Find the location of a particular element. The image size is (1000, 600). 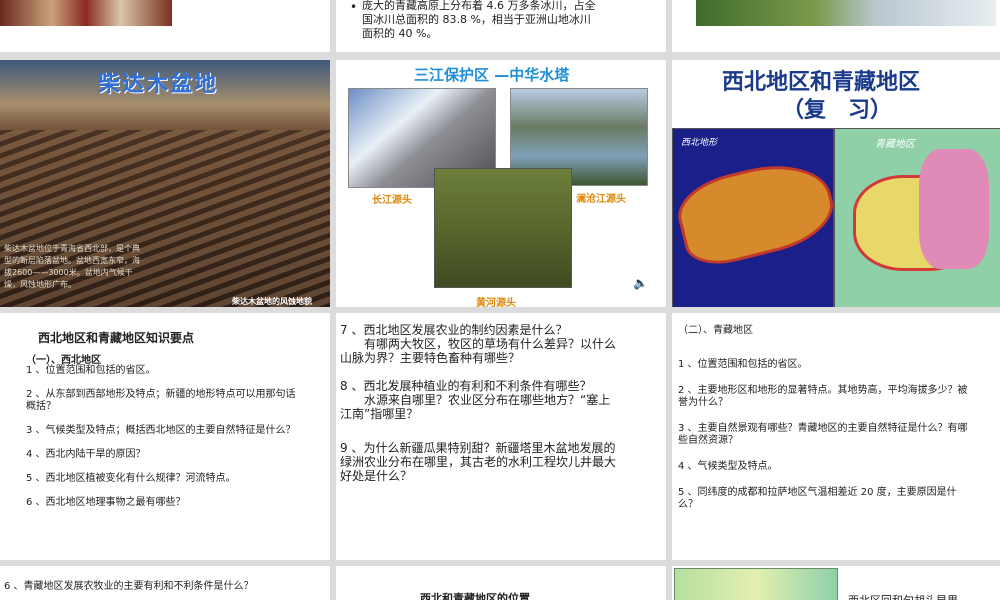

q7-detail: 有哪两大牧区，牧区的草场有什么差异？以什么山脉为界？主要特色畜种有哪些？ is located at coordinates (478, 351).